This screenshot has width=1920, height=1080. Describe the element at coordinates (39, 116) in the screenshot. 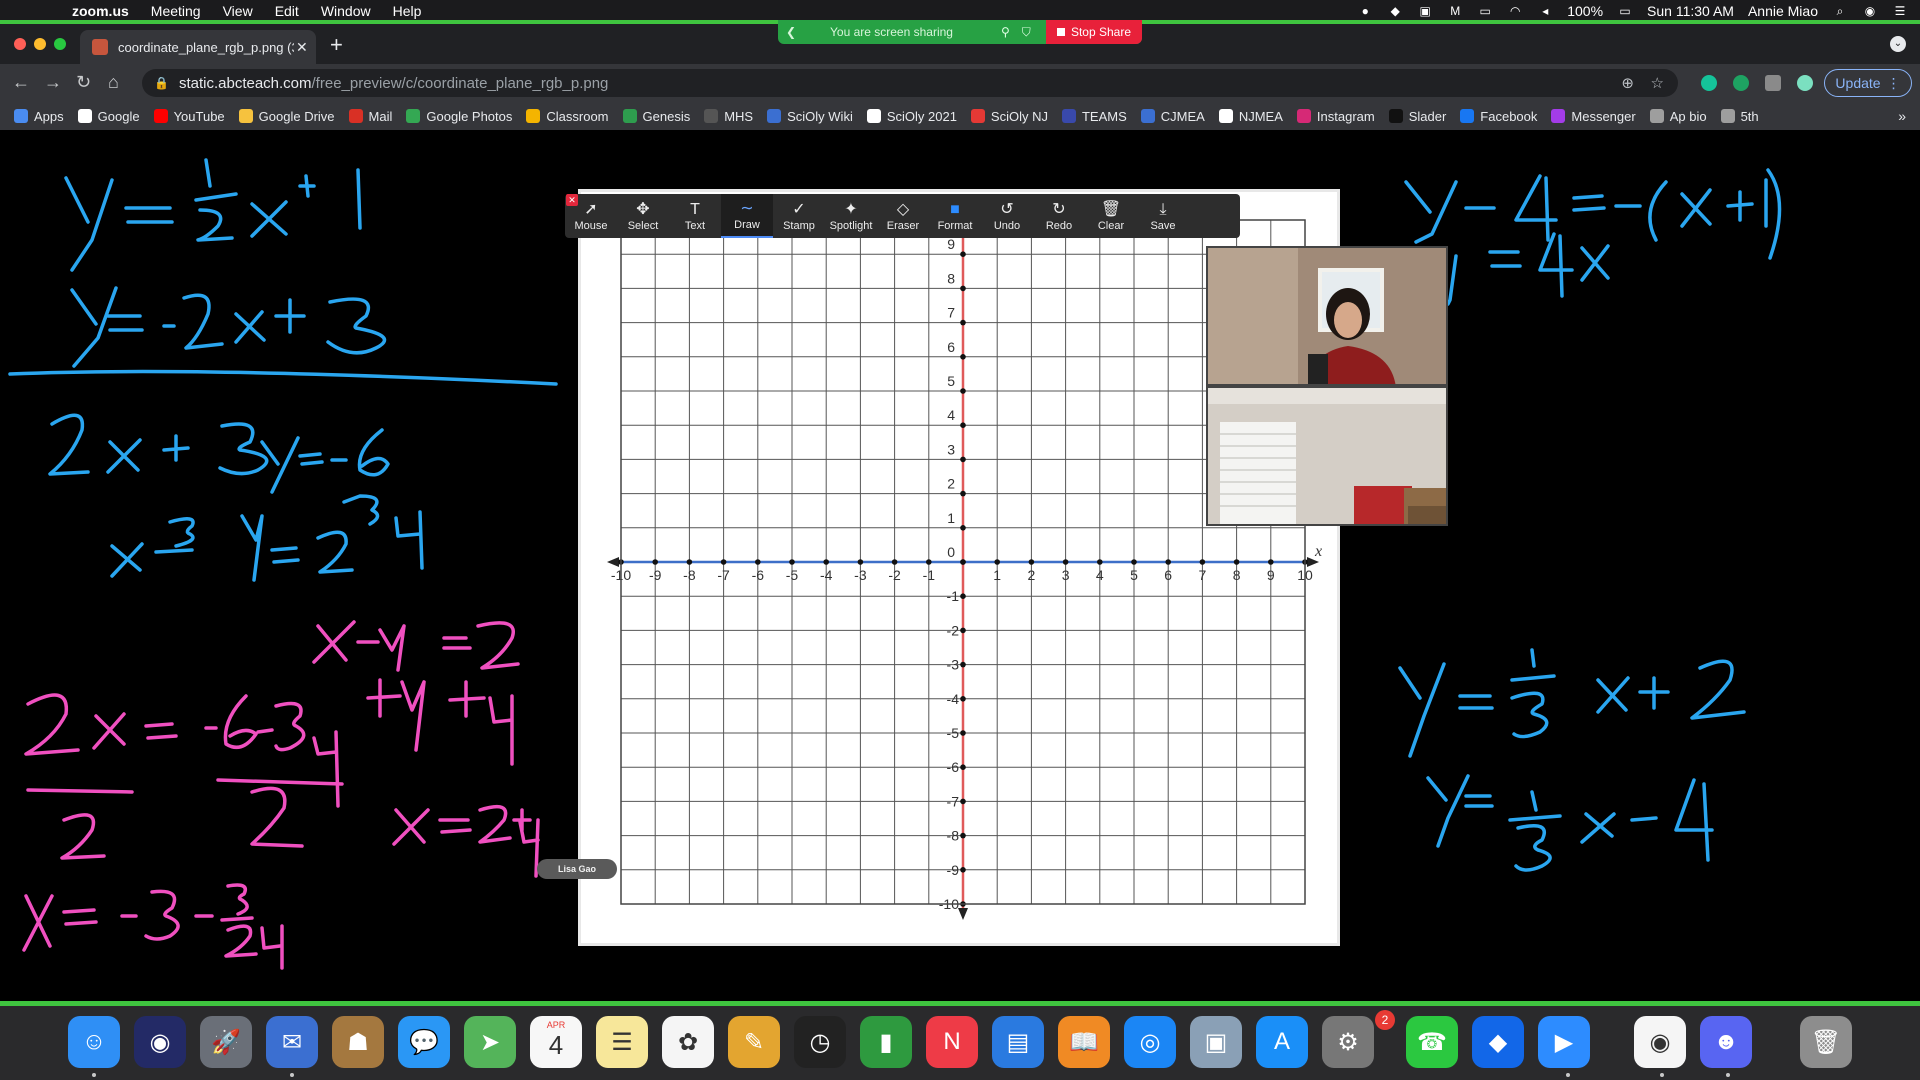

I see `bookmark-apps: Apps` at that location.